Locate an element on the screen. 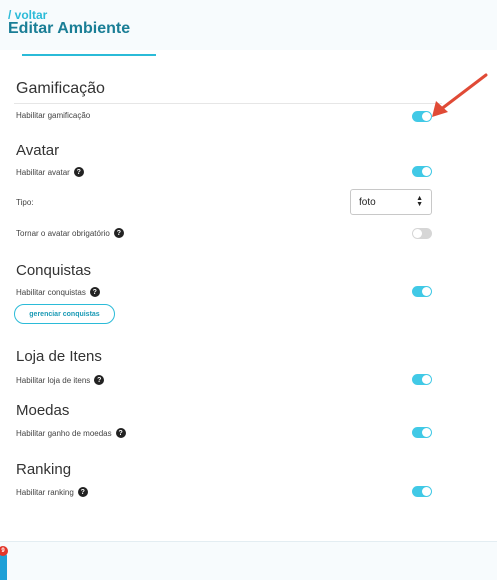 This screenshot has height=580, width=497. enable-ranking-row: Habilitar ranking ? is located at coordinates (52, 492).